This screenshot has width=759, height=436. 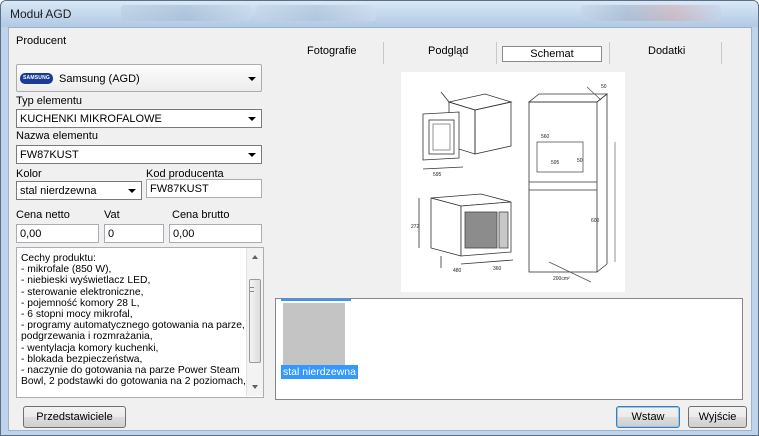 What do you see at coordinates (77, 315) in the screenshot?
I see `feature-line: - 6 stopni mocy mikrofal,` at bounding box center [77, 315].